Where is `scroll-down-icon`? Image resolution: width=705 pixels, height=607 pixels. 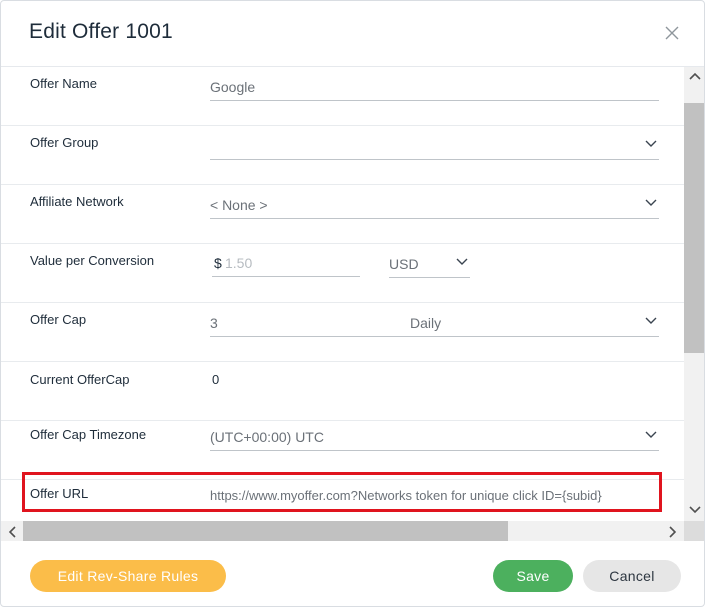
scroll-down-icon is located at coordinates (695, 510).